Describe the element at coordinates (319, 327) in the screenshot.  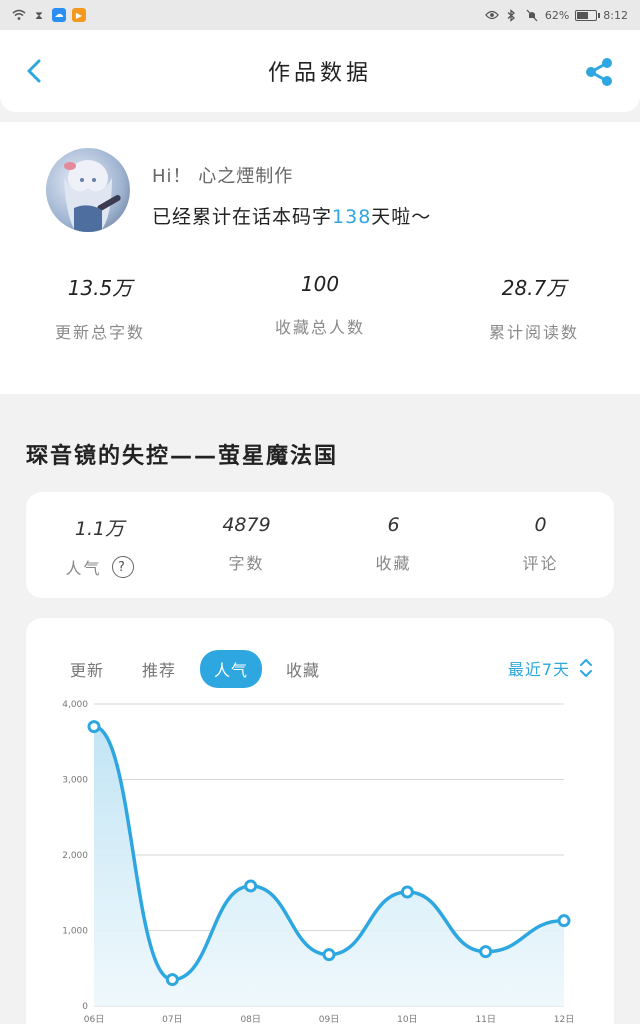
I see `stat-label: 收藏总人数` at that location.